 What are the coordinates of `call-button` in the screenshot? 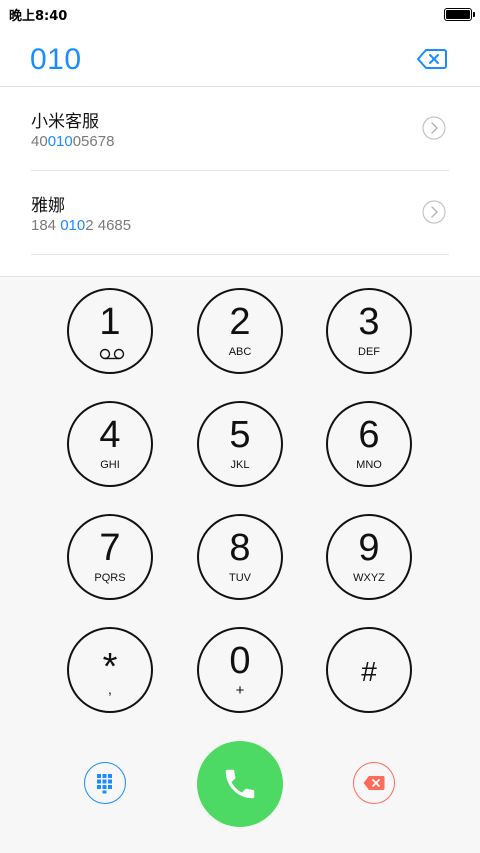 It's located at (240, 784).